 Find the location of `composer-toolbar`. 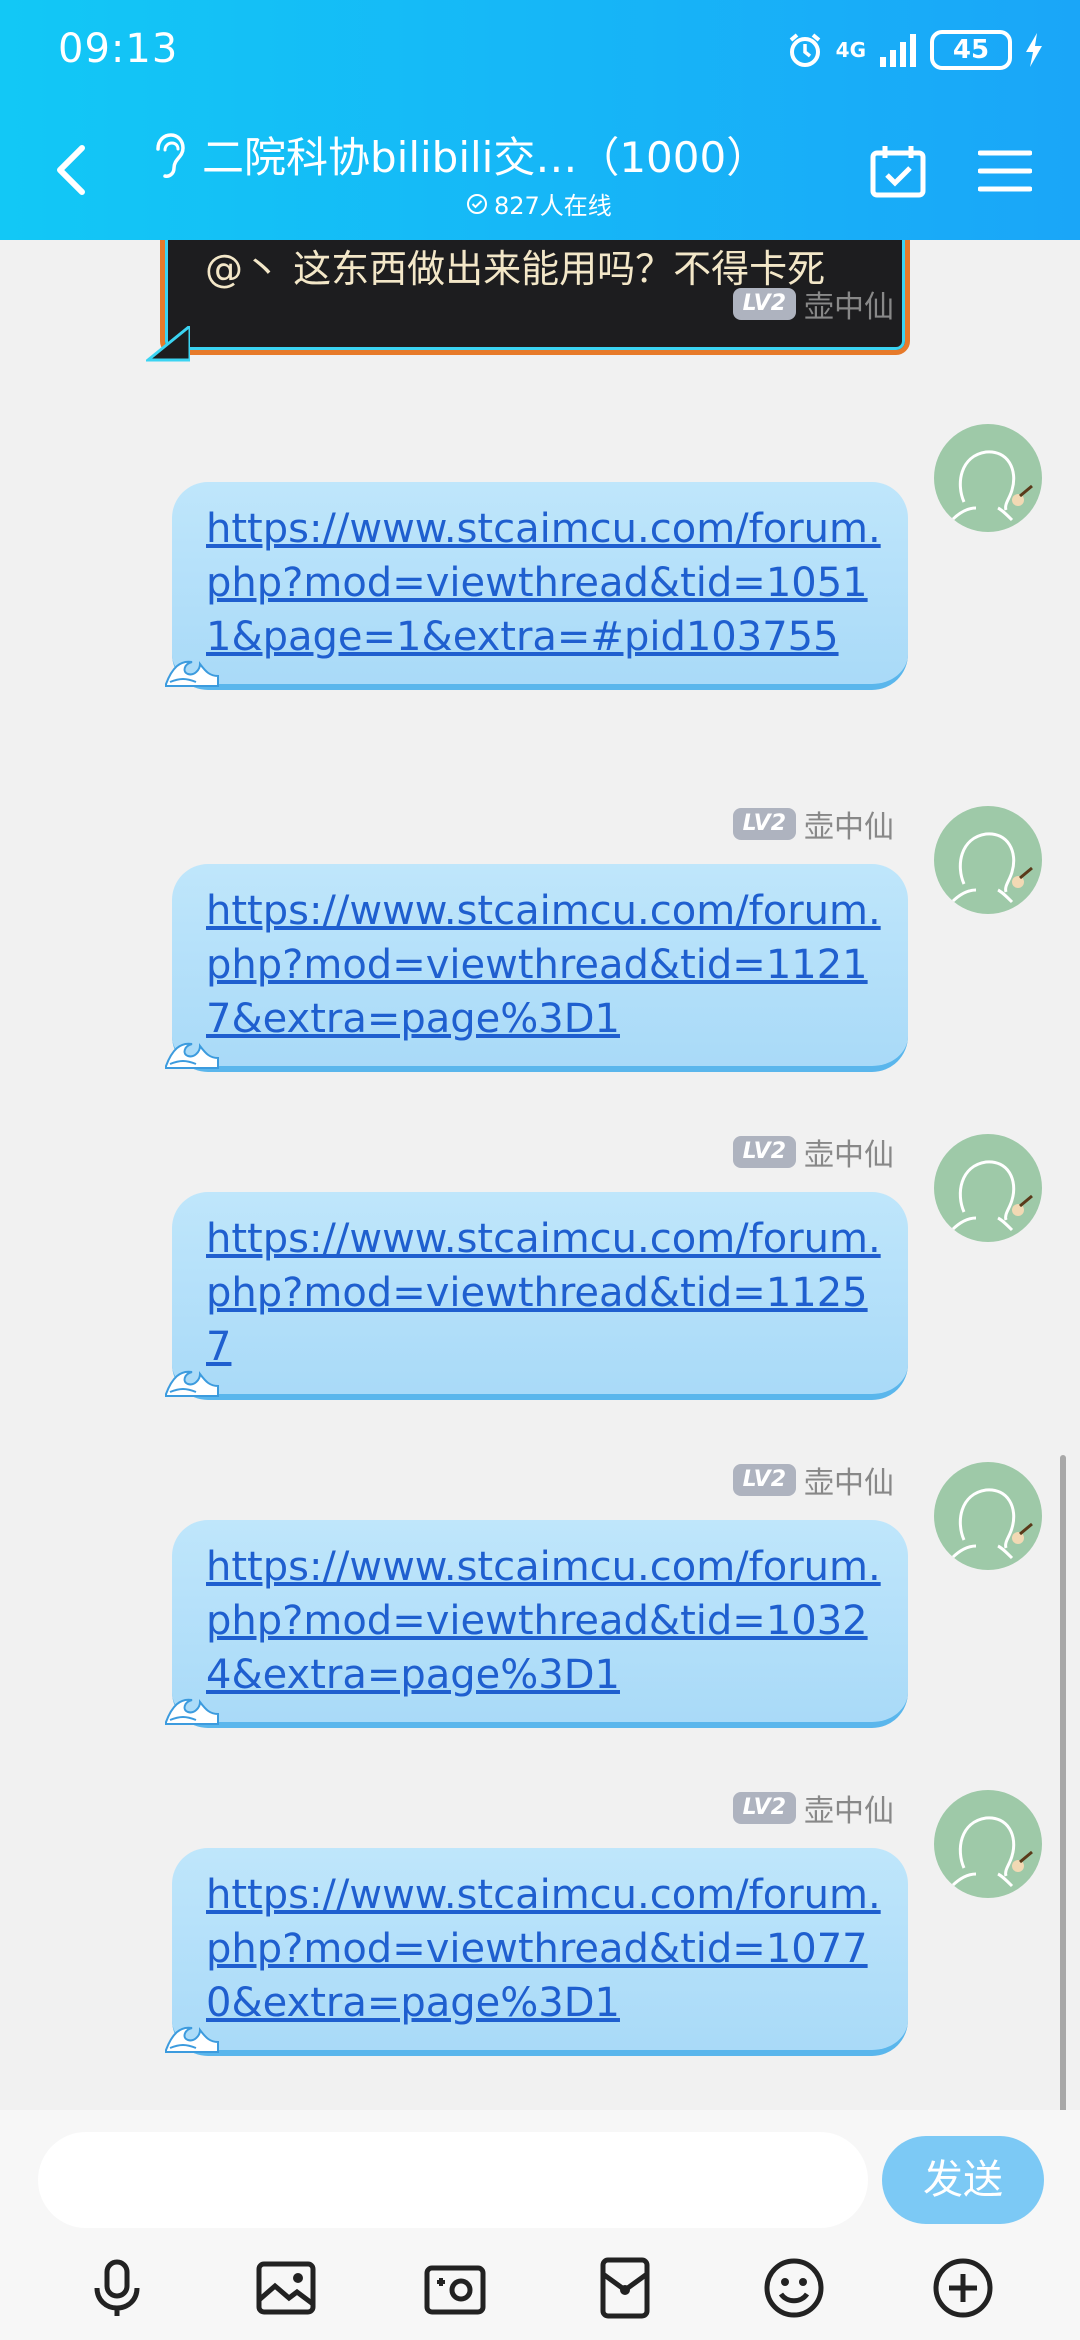

composer-toolbar is located at coordinates (540, 2288).